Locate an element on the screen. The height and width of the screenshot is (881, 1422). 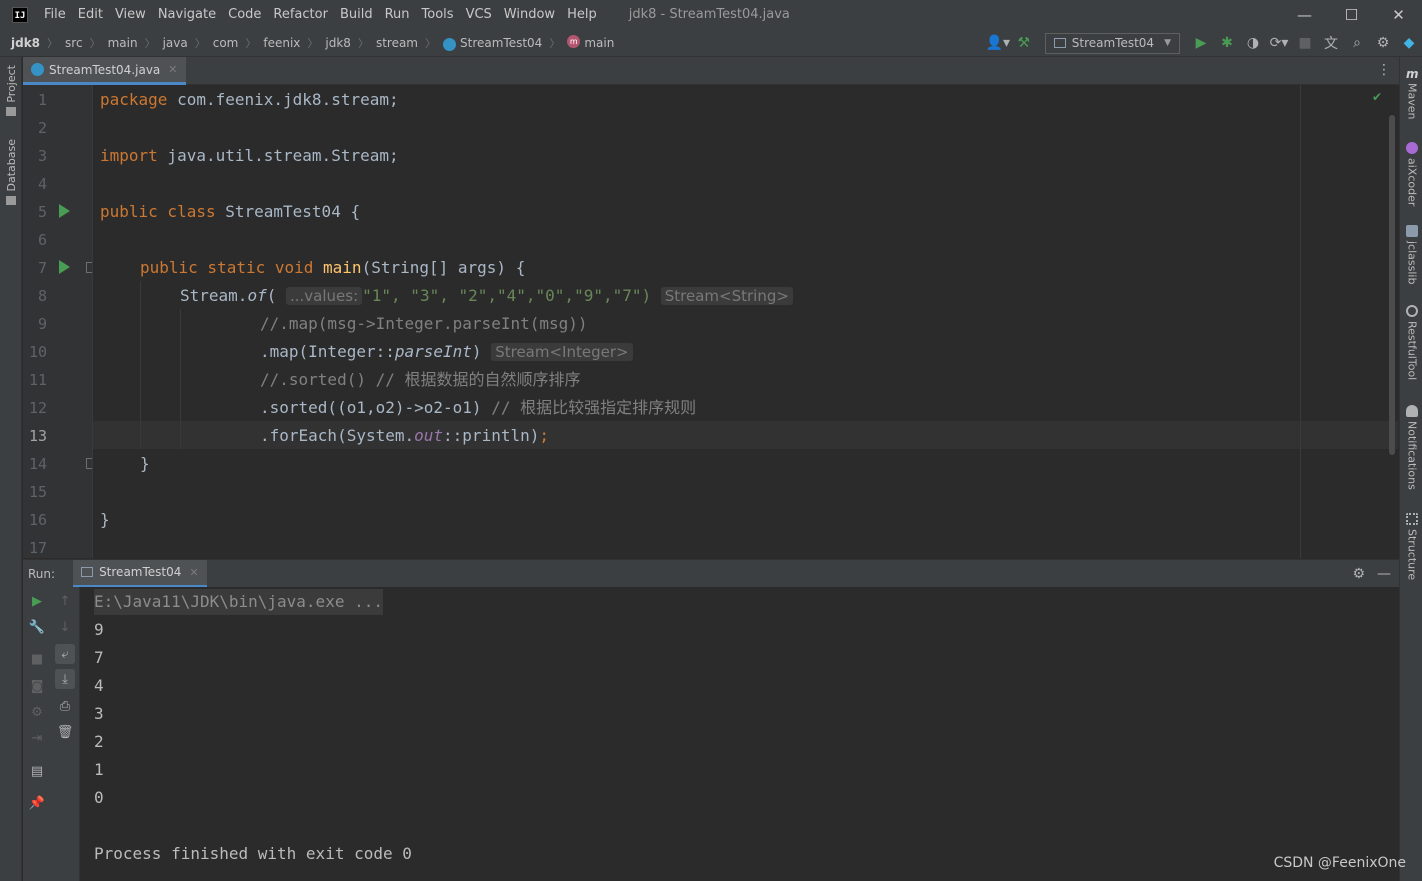
code-token: .forEach(System. is located at coordinates (337, 435).